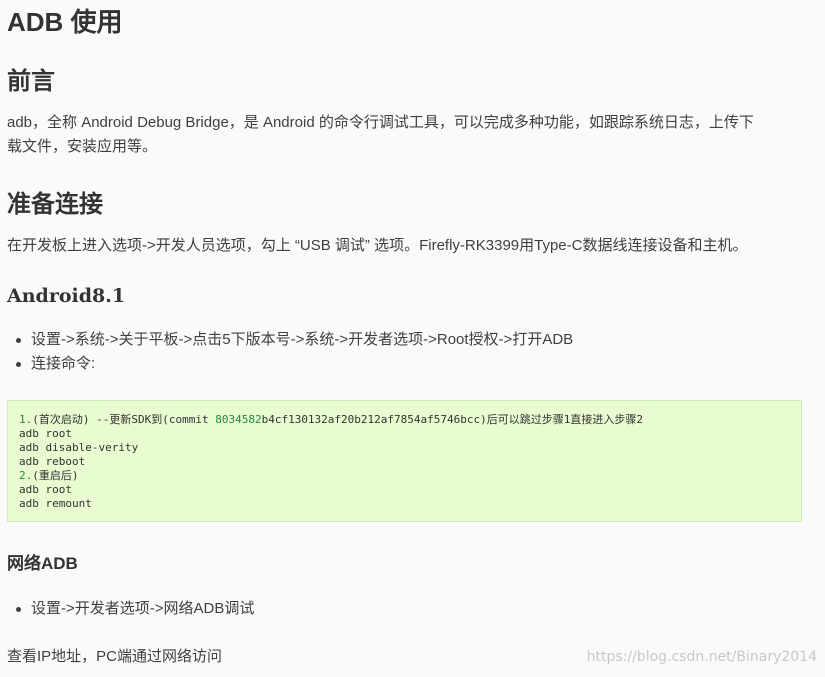  What do you see at coordinates (55, 475) in the screenshot?
I see `code-text: (重启后)` at bounding box center [55, 475].